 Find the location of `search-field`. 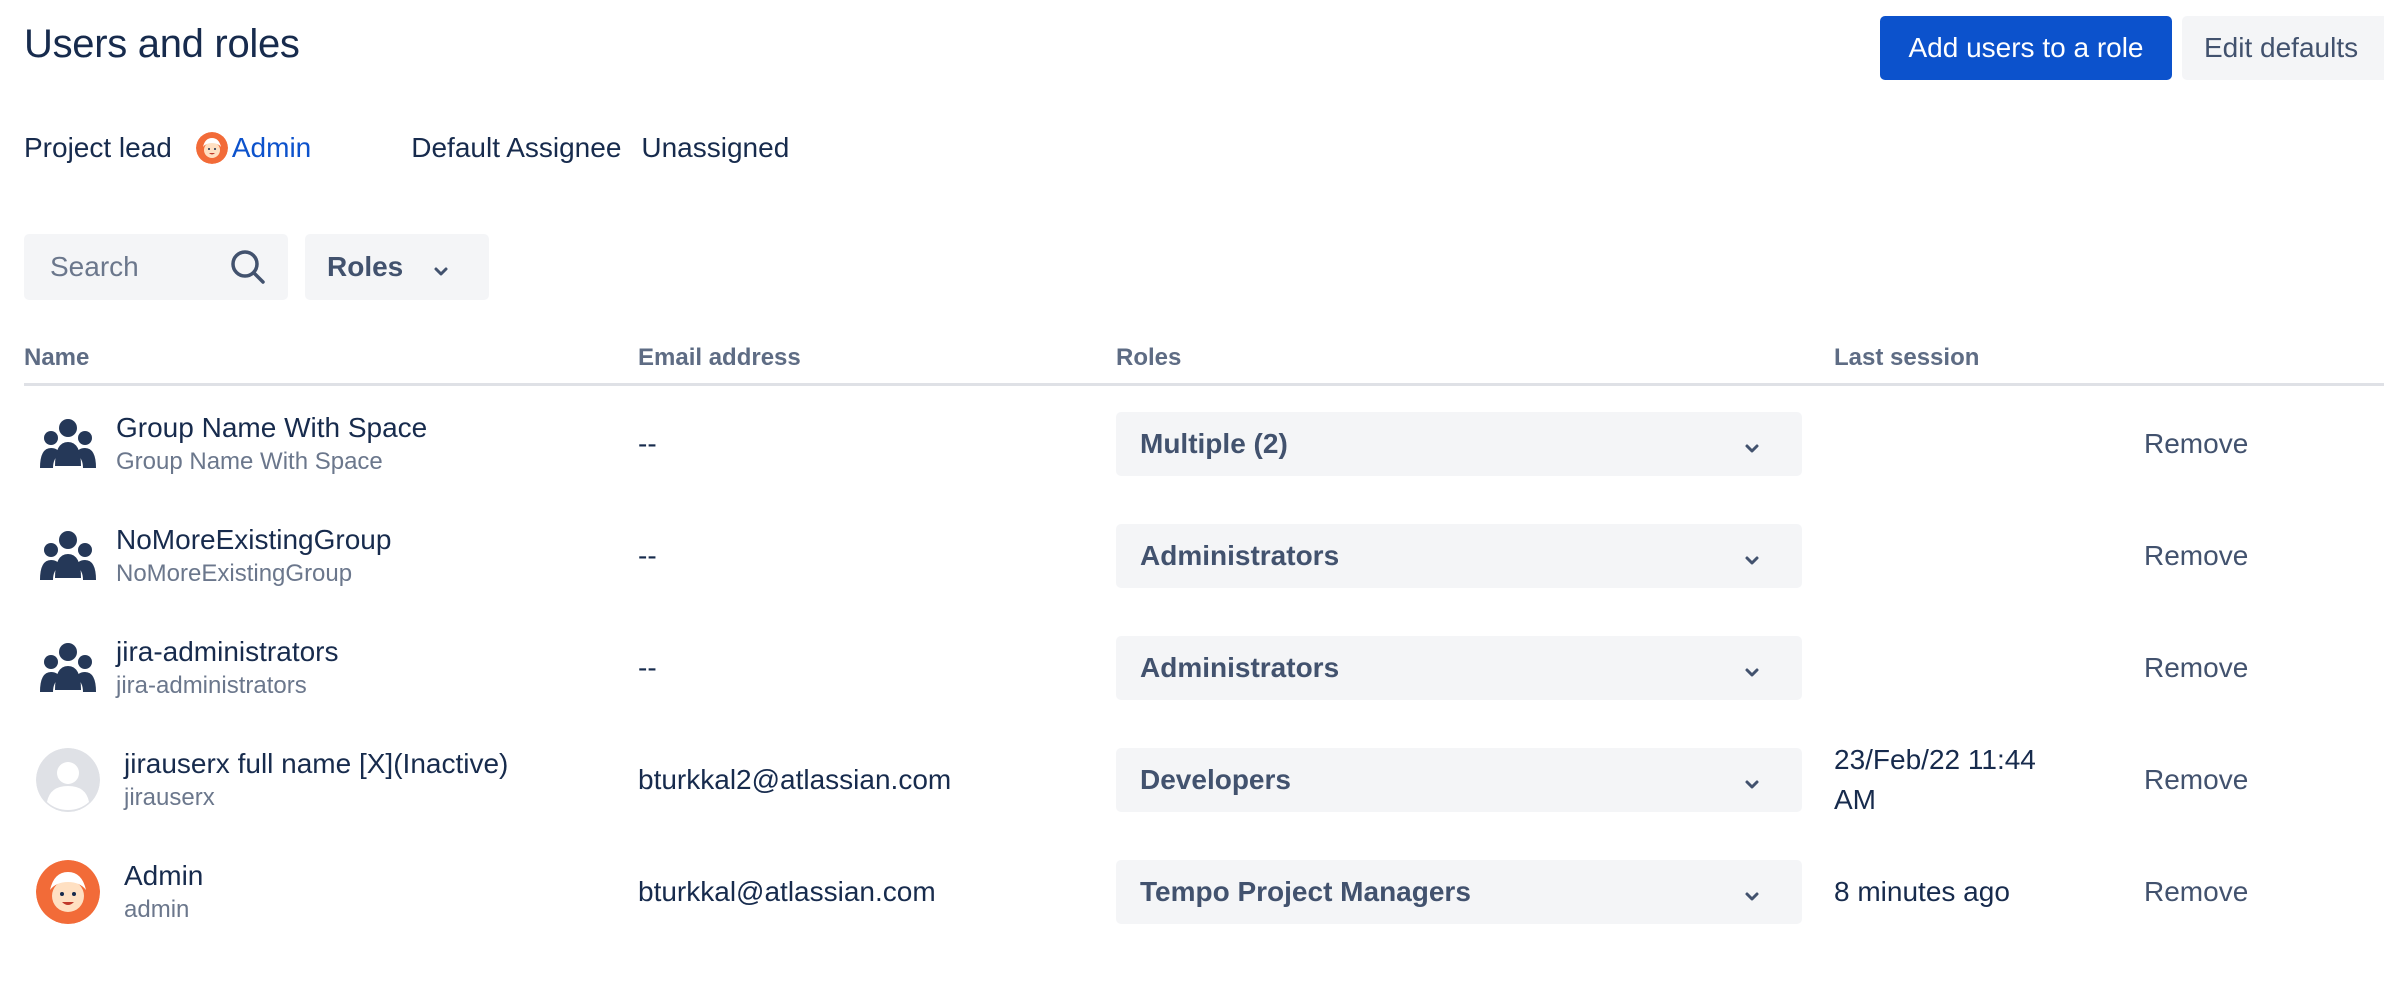

search-field is located at coordinates (156, 267).